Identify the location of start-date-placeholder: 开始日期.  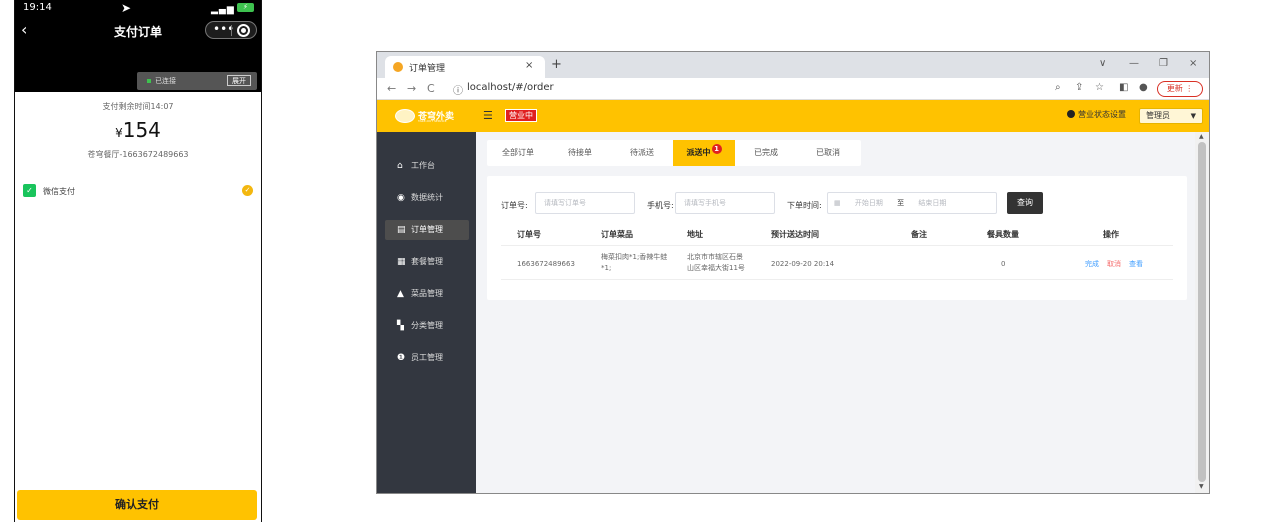
(868, 203).